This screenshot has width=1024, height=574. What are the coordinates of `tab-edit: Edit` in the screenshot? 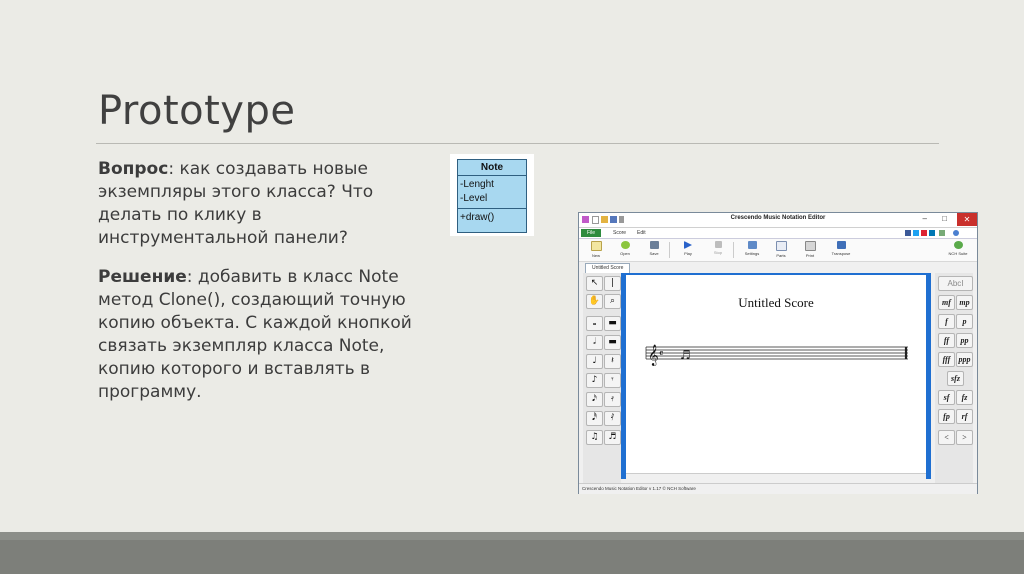 It's located at (641, 233).